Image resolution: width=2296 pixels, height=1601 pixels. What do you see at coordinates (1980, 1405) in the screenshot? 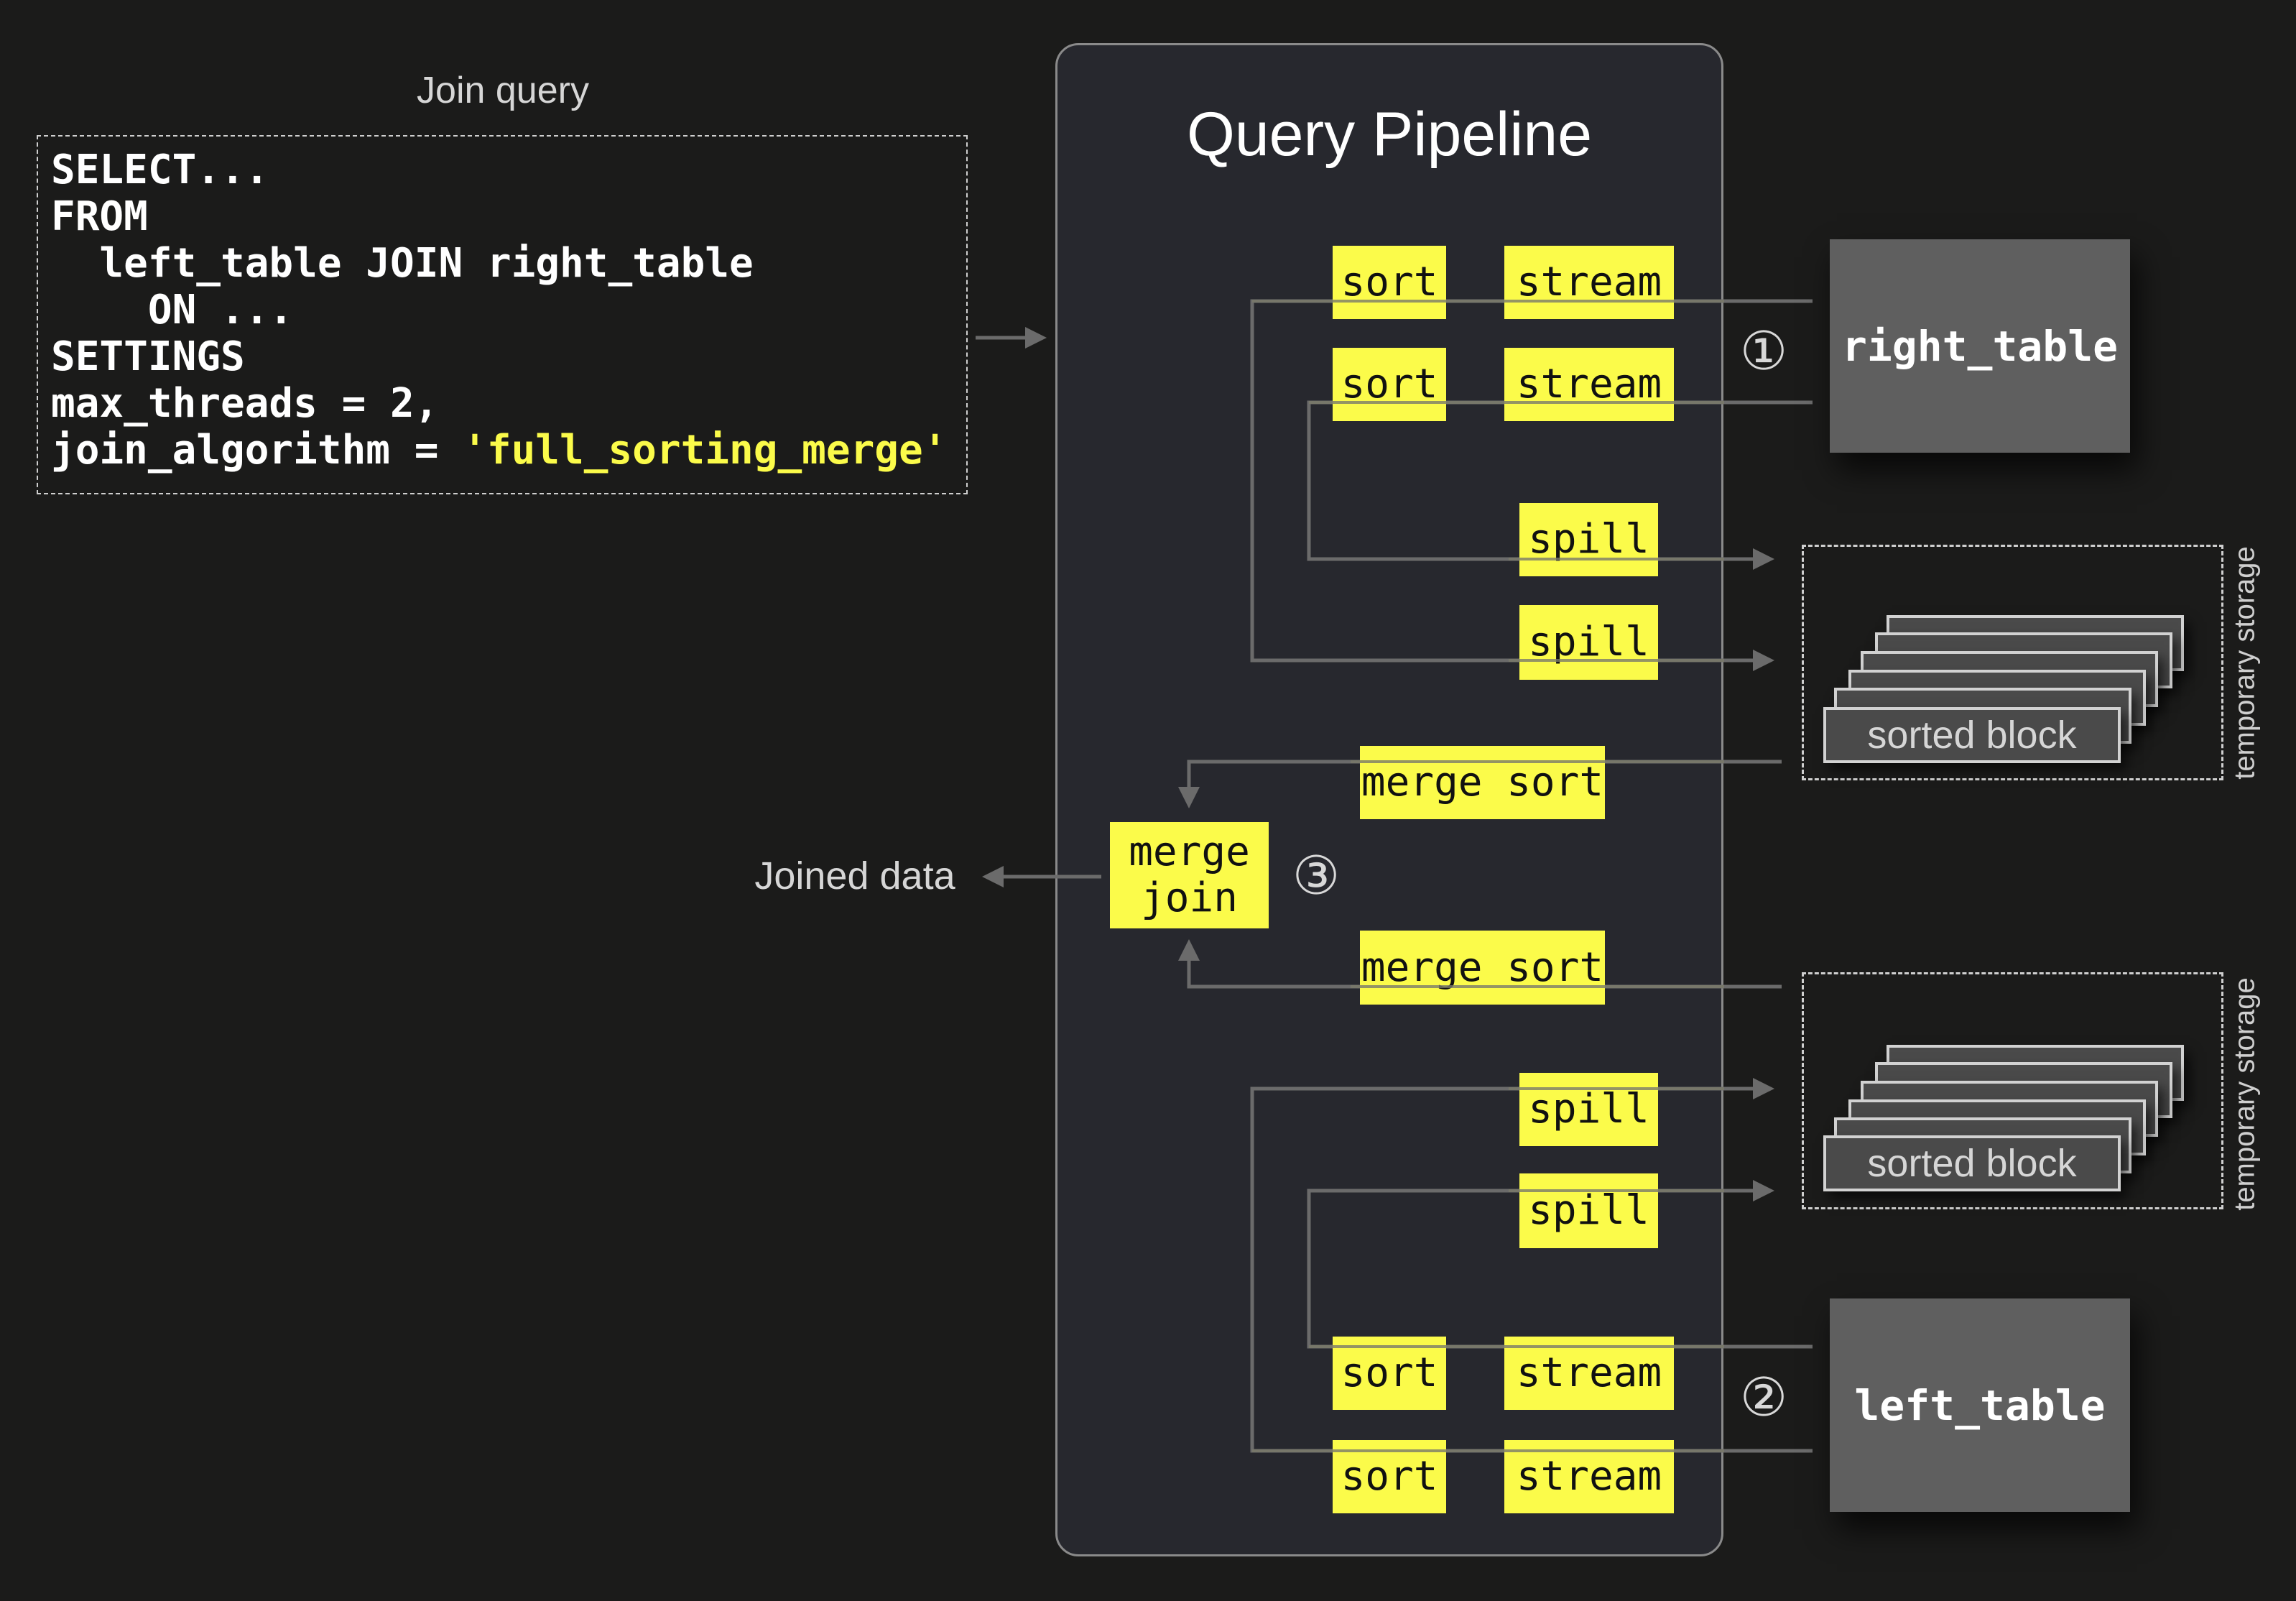
I see `left-table: left_table` at bounding box center [1980, 1405].